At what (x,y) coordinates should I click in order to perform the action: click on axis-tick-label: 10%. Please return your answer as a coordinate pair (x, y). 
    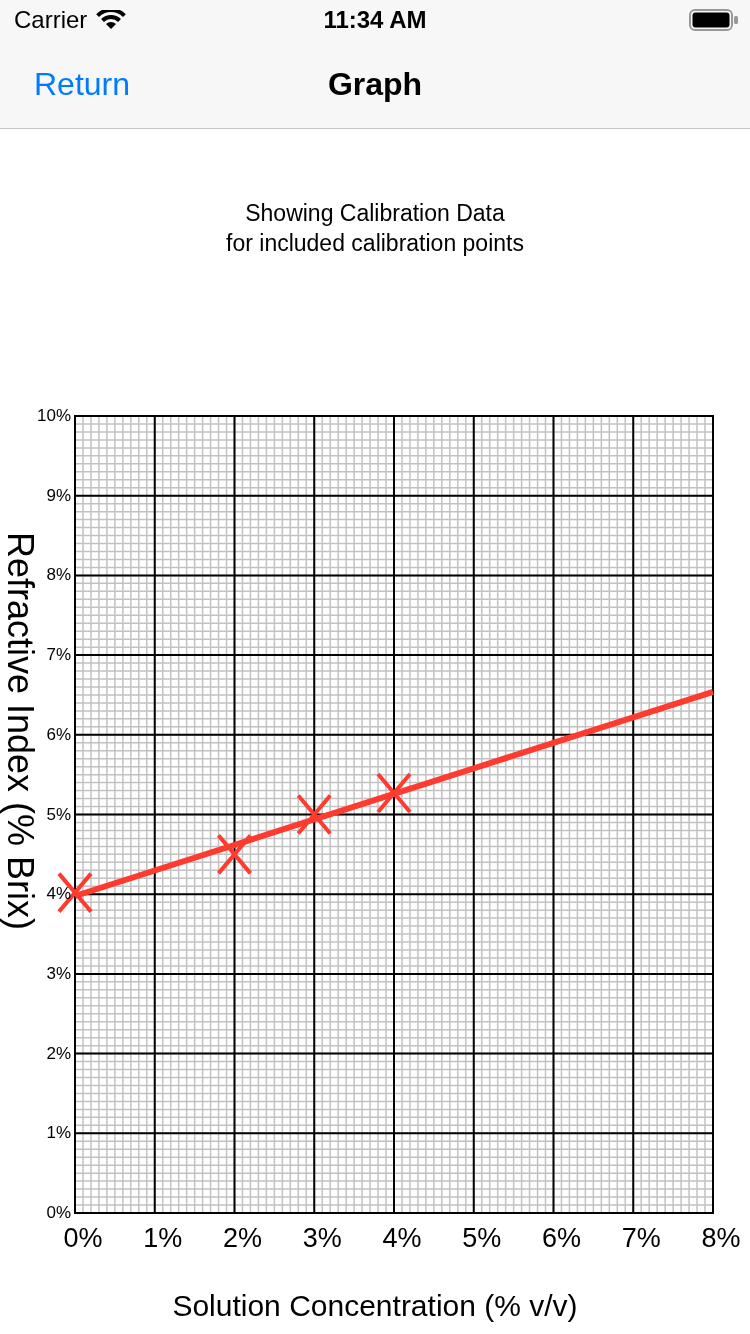
    Looking at the image, I should click on (53, 415).